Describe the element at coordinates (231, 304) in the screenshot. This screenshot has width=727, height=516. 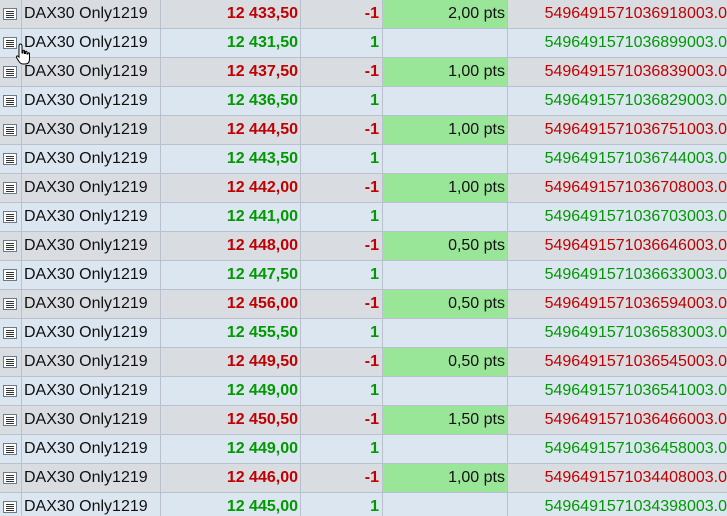
I see `price-cell: 12 456,00` at that location.